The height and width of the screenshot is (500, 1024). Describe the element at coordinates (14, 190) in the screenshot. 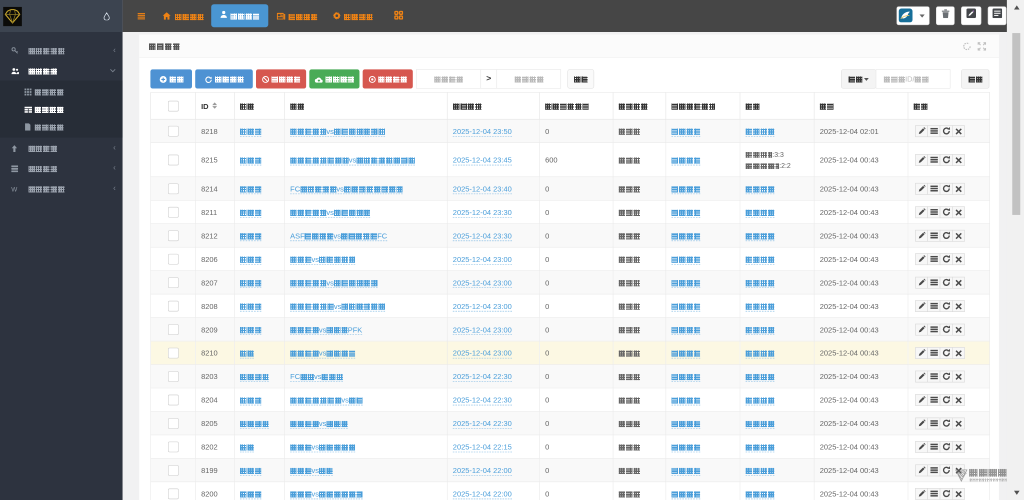

I see `svg-text: W` at that location.